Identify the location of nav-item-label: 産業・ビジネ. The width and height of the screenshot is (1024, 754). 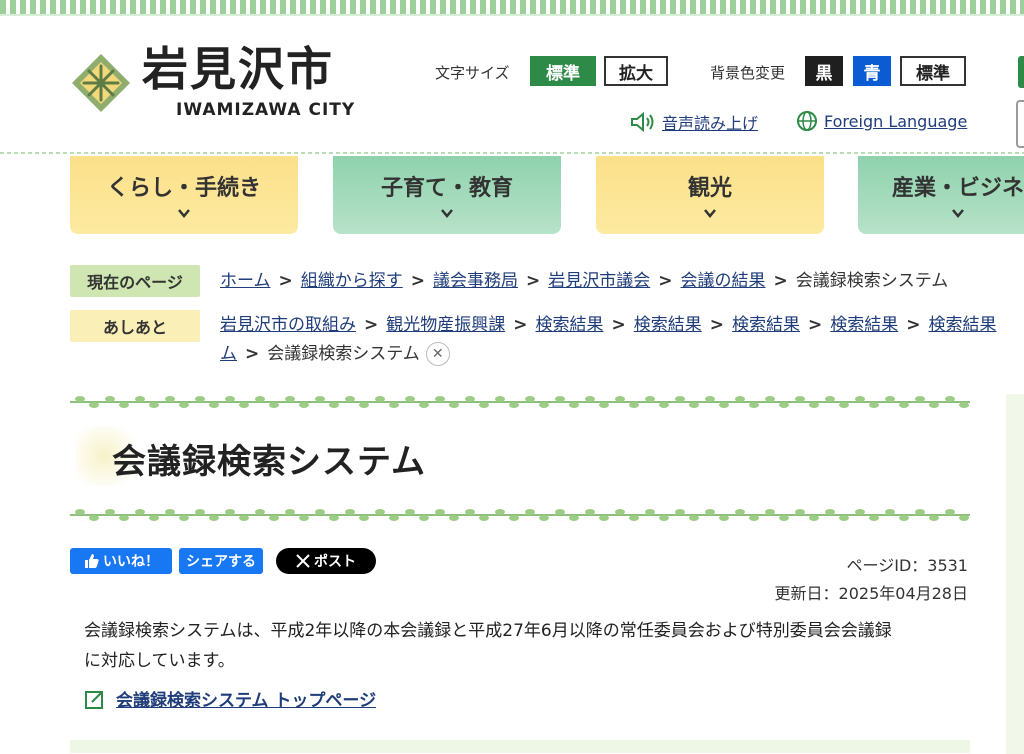
(957, 188).